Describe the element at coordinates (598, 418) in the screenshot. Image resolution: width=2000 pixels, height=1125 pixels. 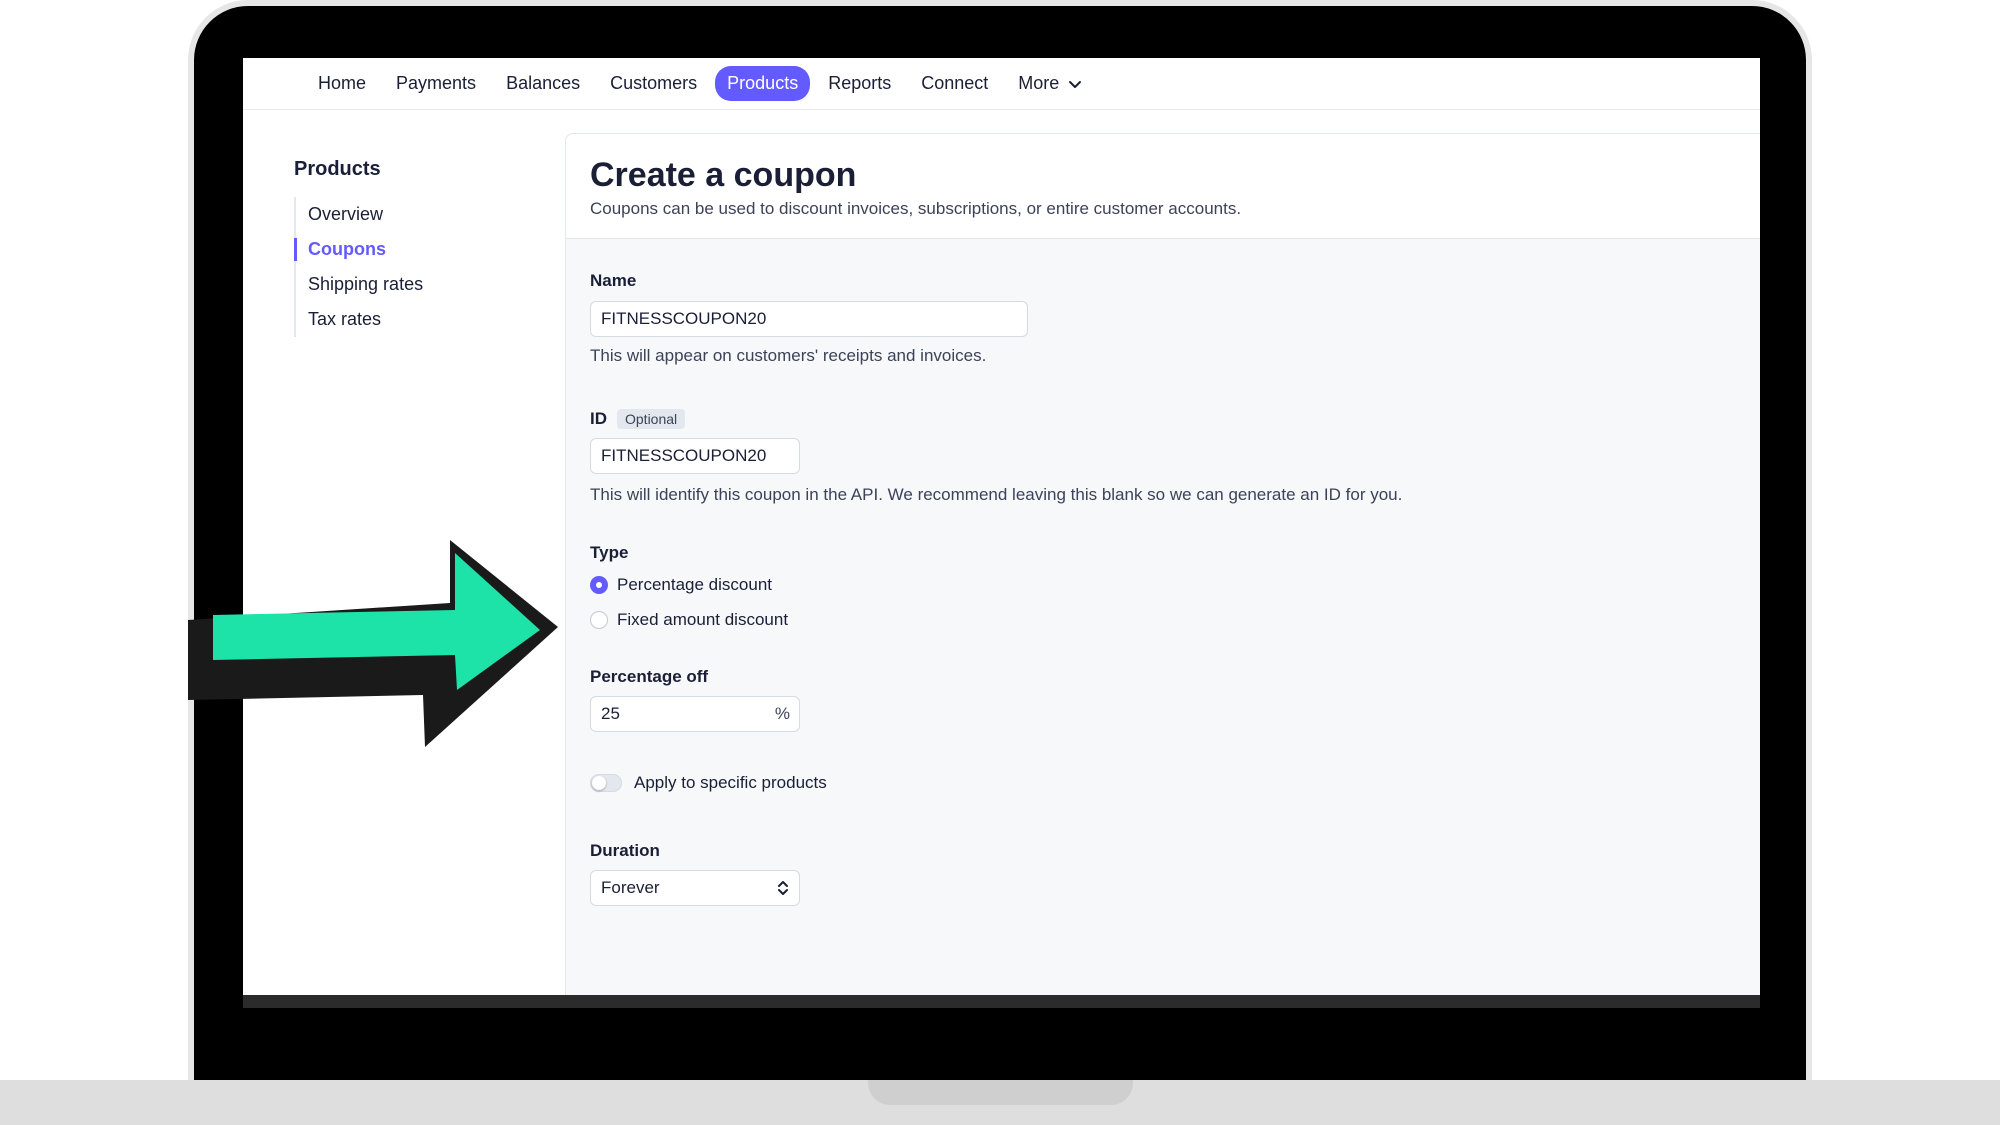
I see `id-label-text: ID` at that location.